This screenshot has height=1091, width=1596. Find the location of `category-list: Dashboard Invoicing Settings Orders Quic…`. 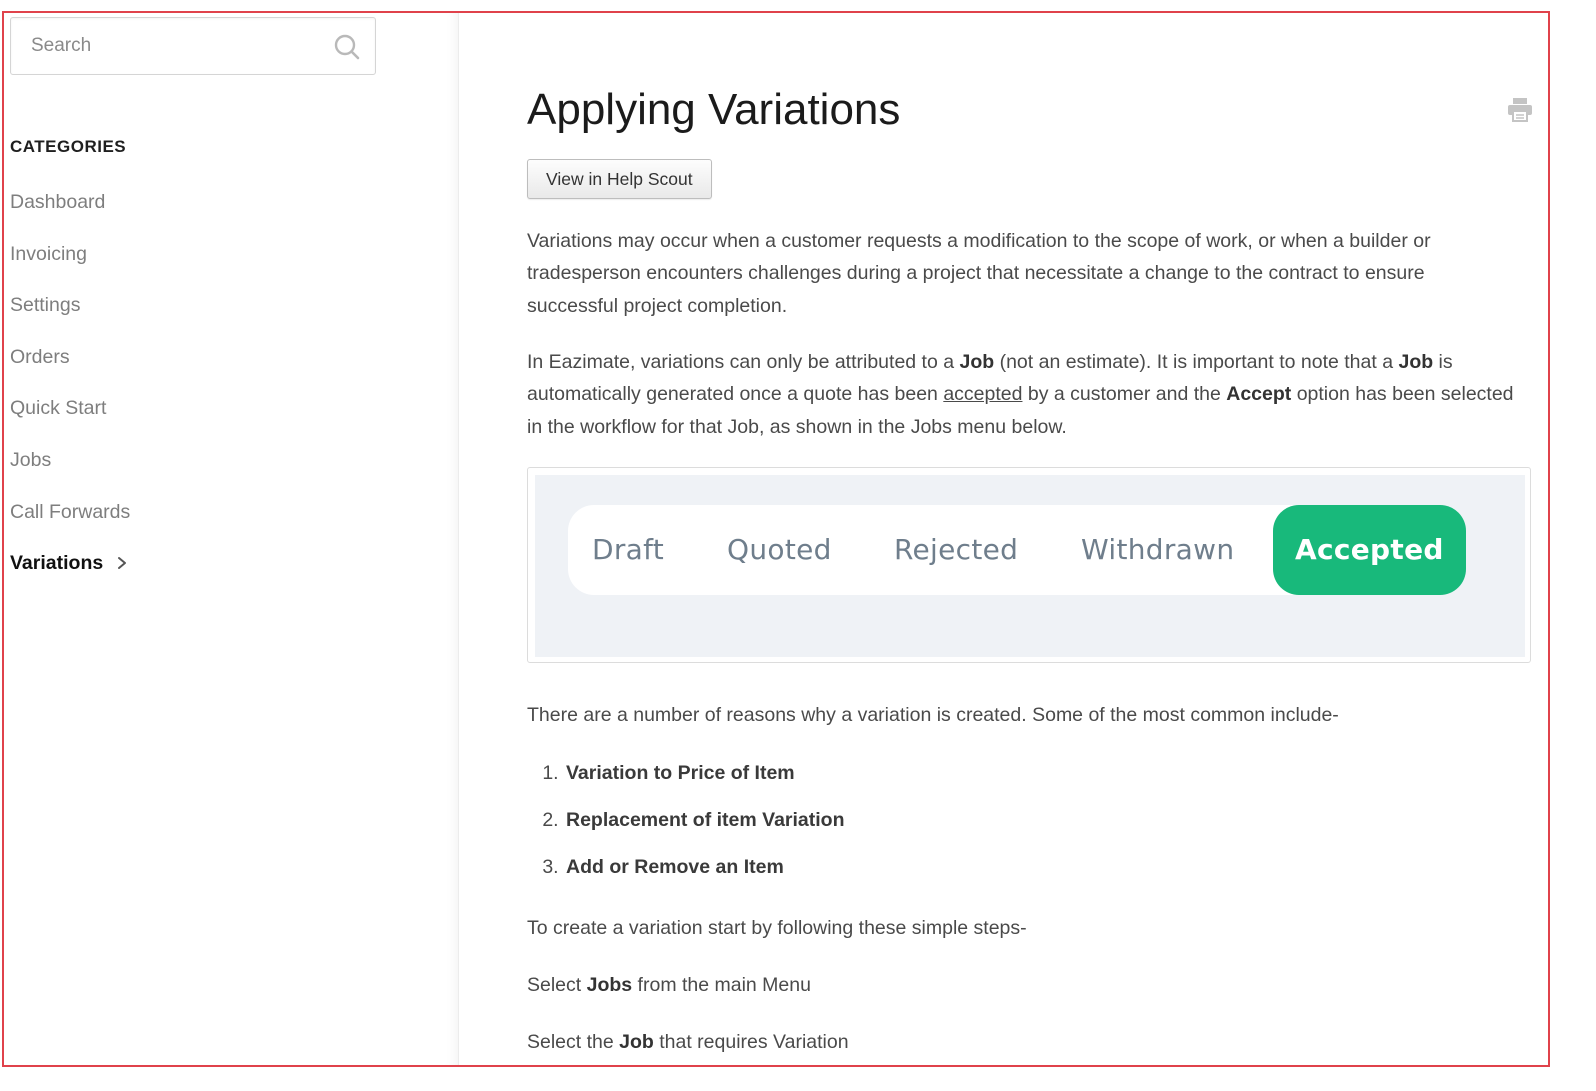

category-list: Dashboard Invoicing Settings Orders Quic… is located at coordinates (70, 391).